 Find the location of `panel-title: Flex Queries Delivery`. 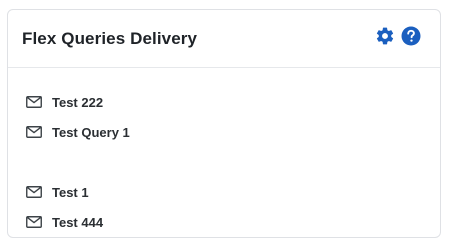

panel-title: Flex Queries Delivery is located at coordinates (110, 38).